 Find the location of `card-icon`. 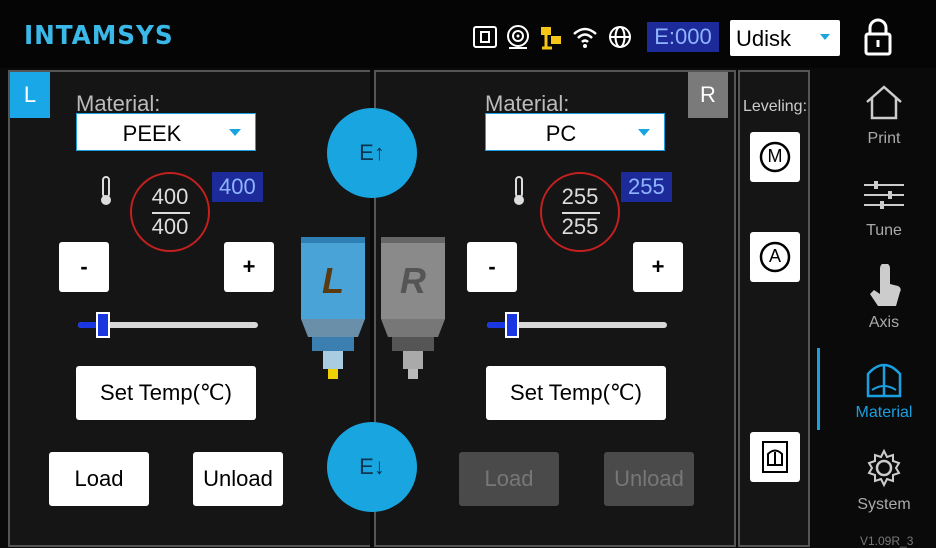

card-icon is located at coordinates (485, 37).